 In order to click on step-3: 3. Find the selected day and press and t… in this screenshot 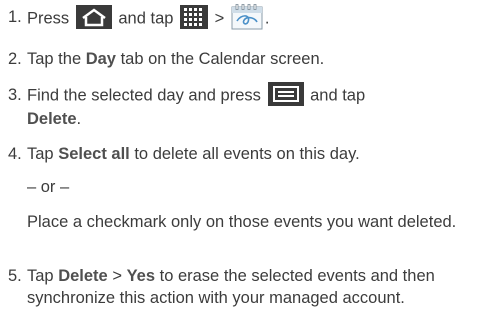, I will do `click(242, 105)`.